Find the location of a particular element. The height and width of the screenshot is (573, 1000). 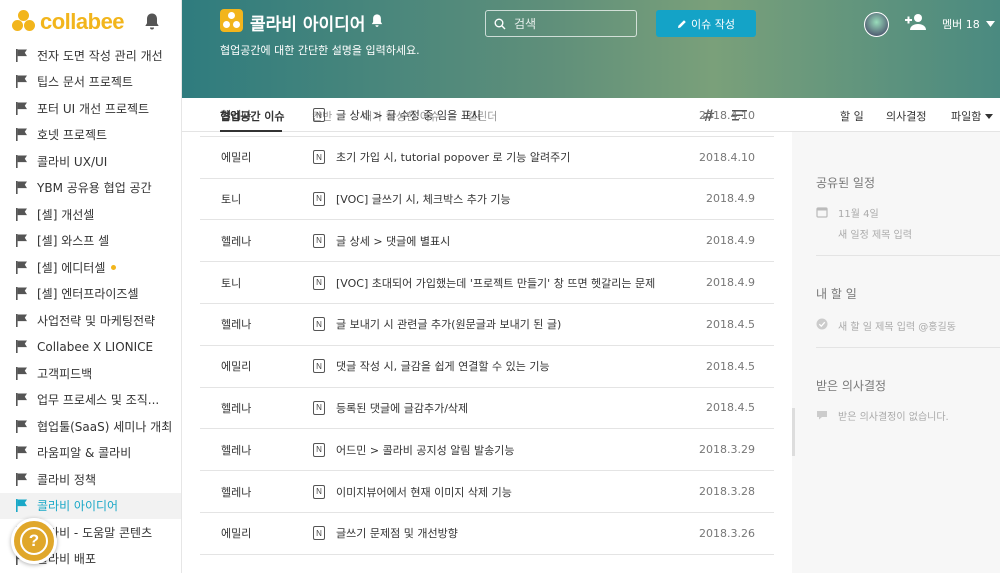

tab-todo: 할 일 is located at coordinates (852, 116).